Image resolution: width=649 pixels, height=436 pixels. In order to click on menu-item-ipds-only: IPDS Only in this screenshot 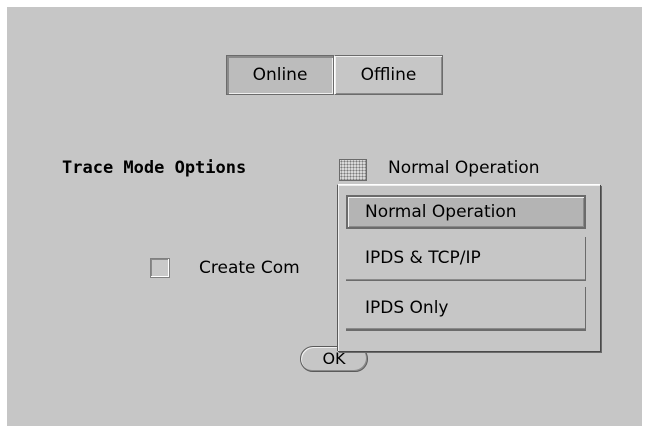, I will do `click(466, 309)`.